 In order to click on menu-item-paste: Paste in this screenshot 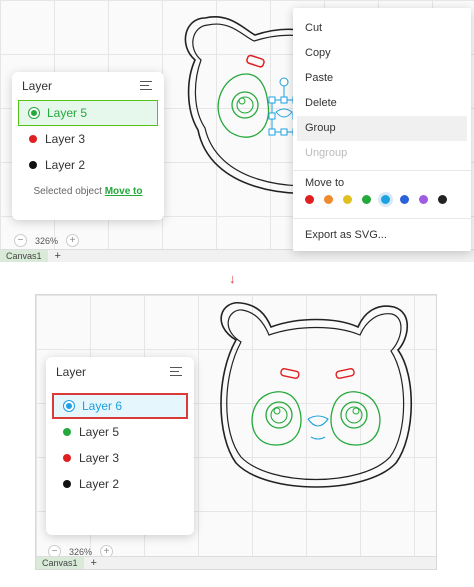, I will do `click(382, 78)`.